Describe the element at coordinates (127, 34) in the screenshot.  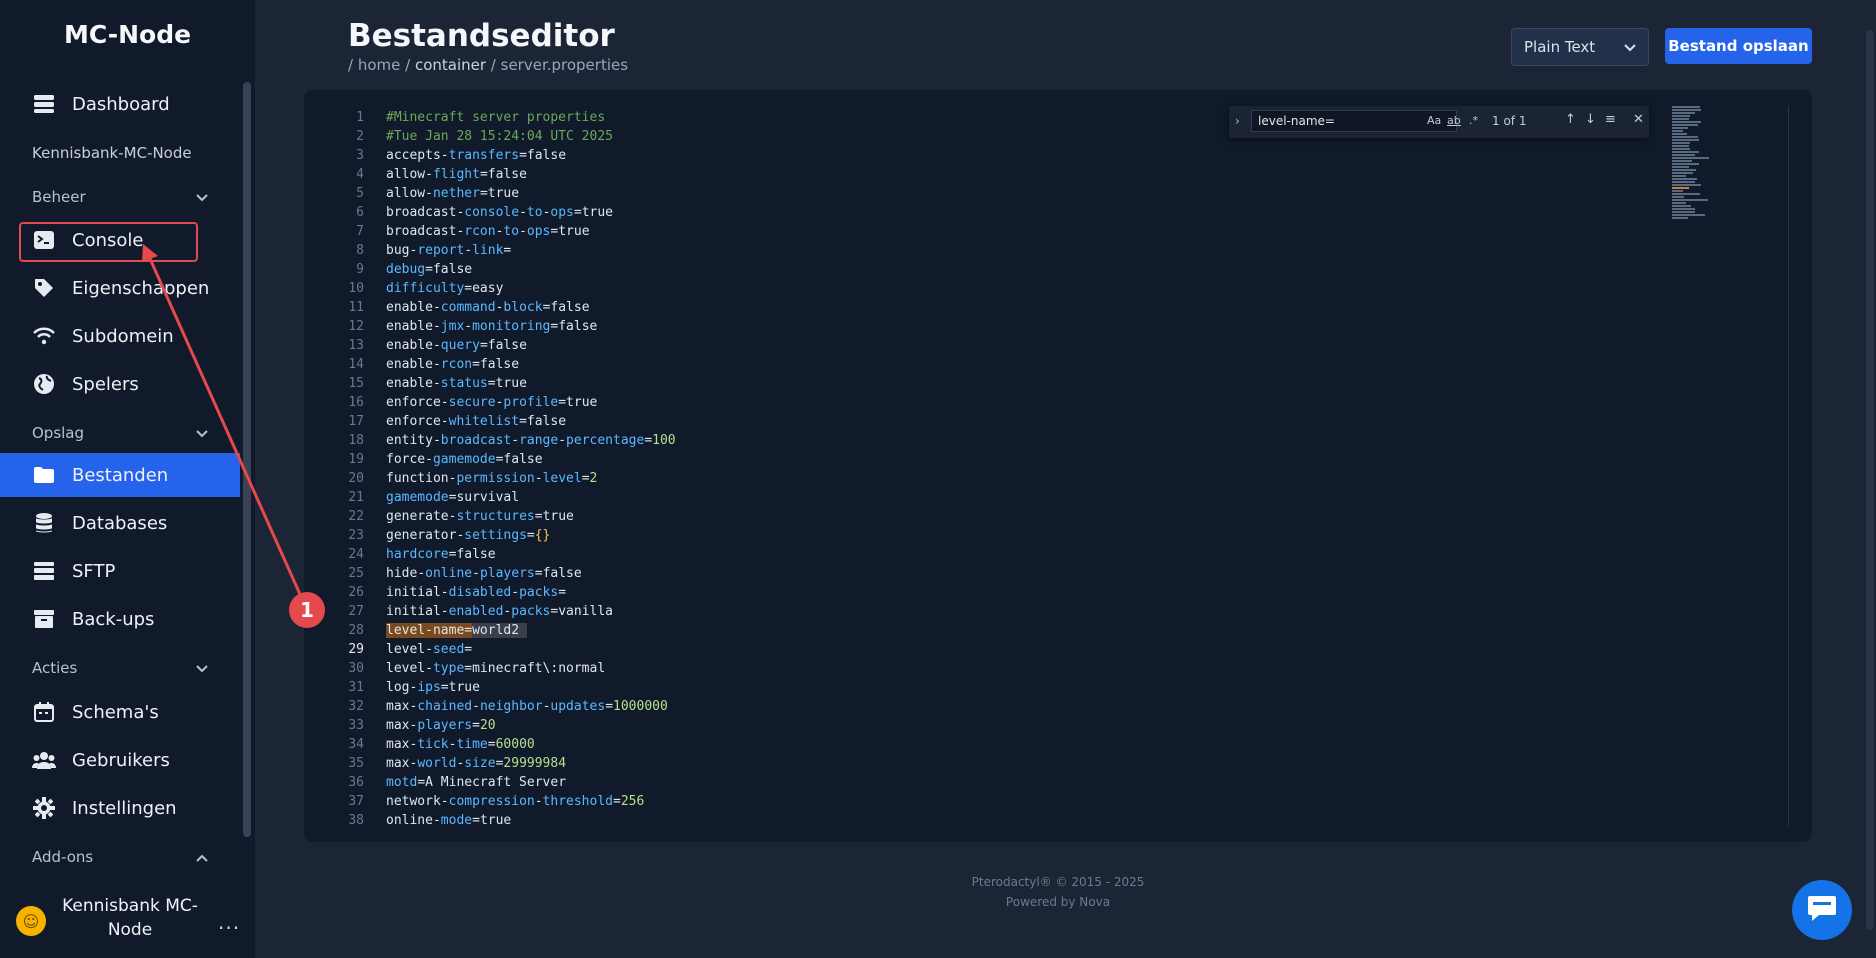
I see `brand-logo: MC-Node` at that location.